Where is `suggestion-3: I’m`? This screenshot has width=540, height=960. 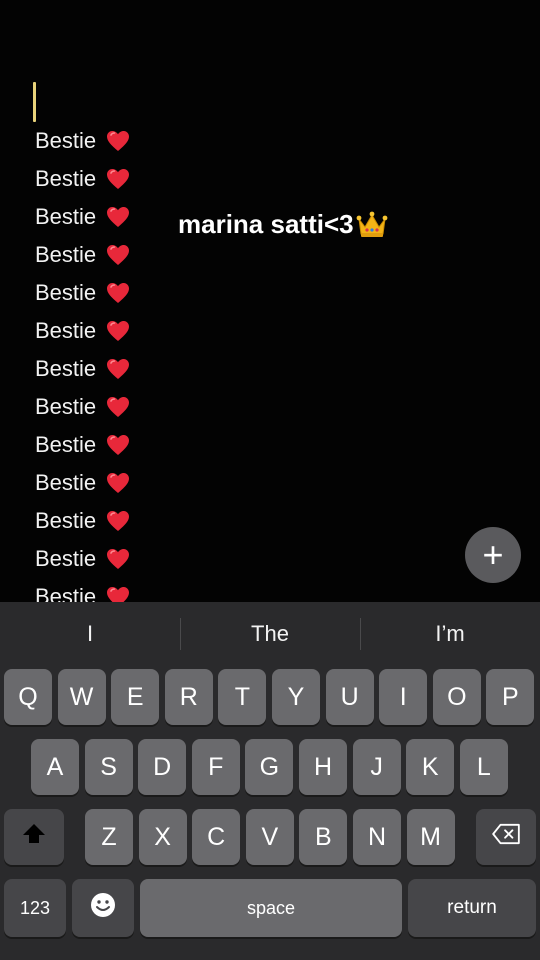 suggestion-3: I’m is located at coordinates (450, 634).